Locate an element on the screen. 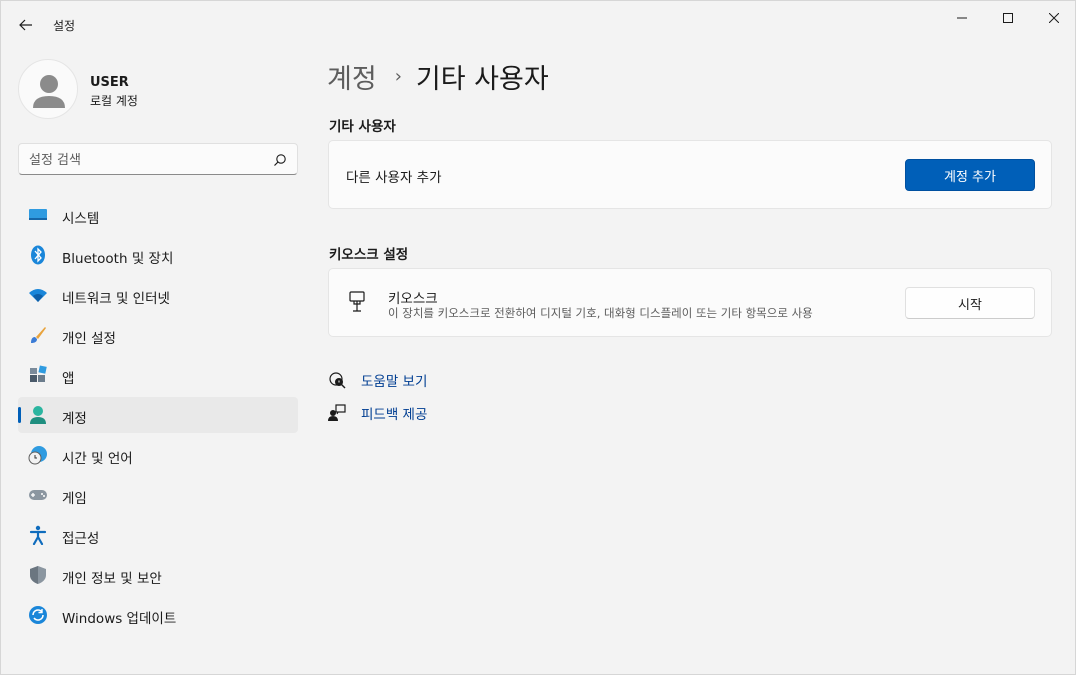  sidebar-item-label: Windows 업데이트 is located at coordinates (119, 619).